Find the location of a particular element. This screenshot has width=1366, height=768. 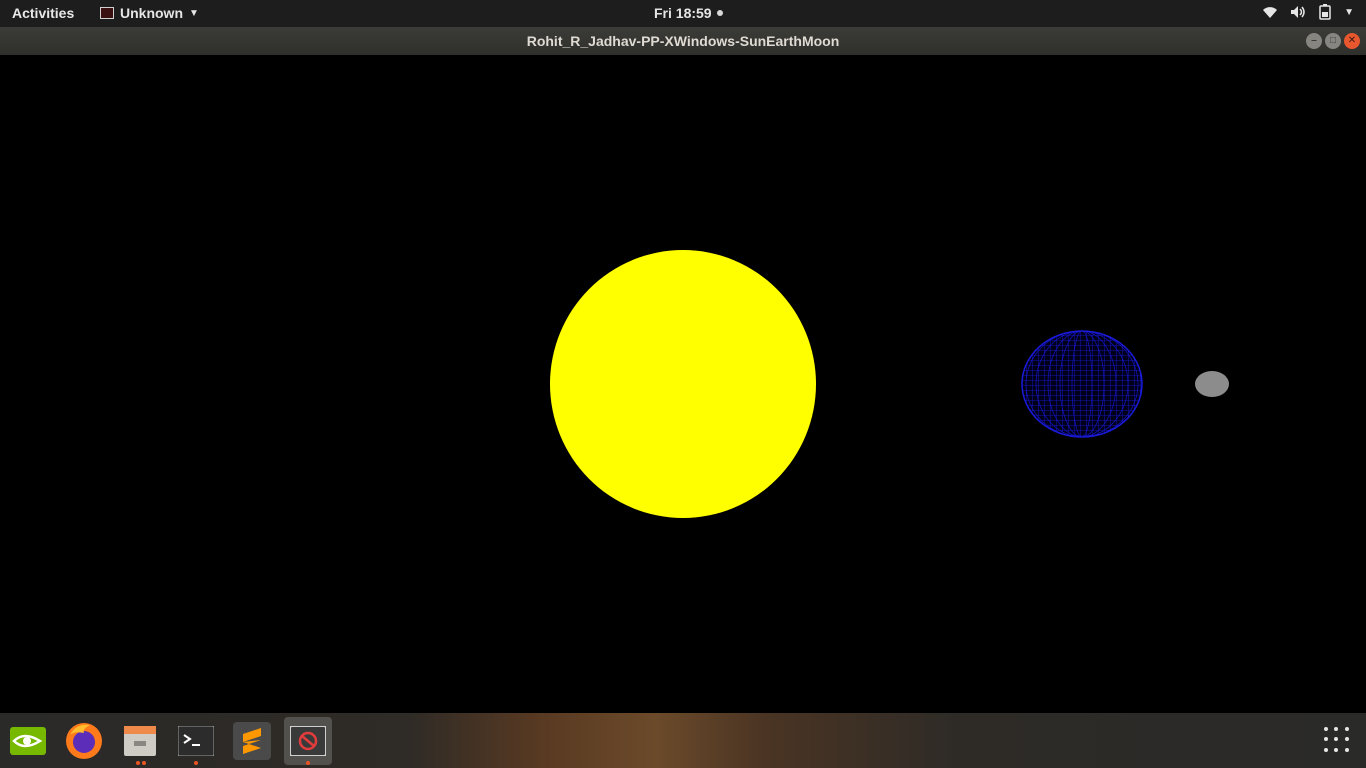

xwindows-app-launcher is located at coordinates (308, 741).